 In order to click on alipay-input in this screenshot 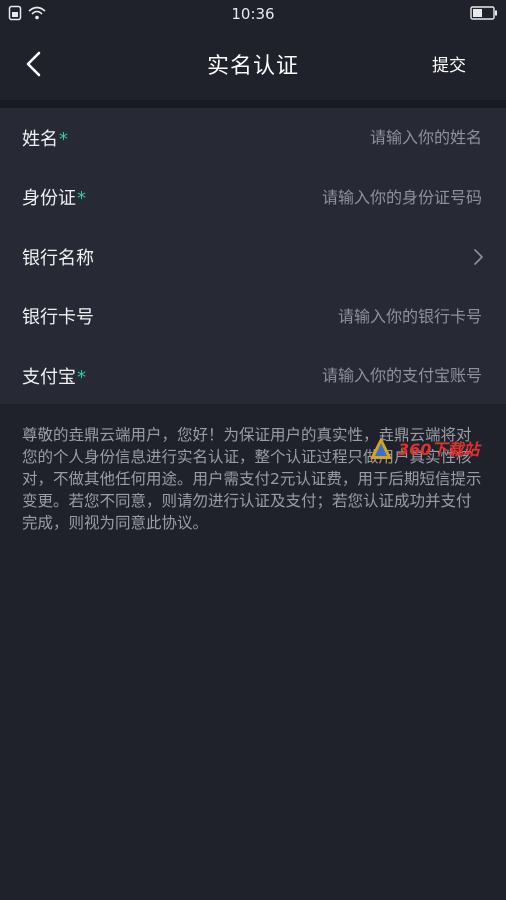, I will do `click(352, 376)`.